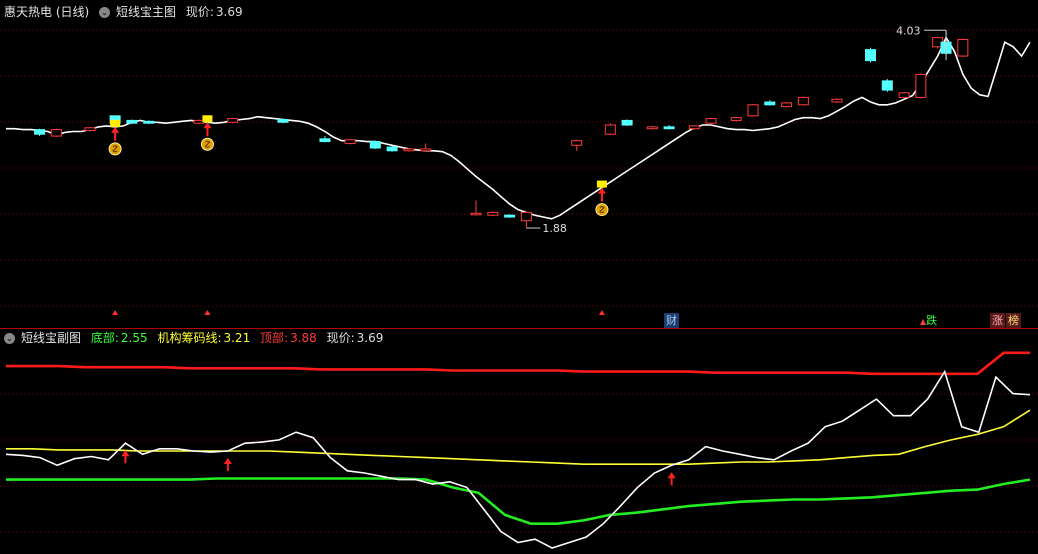  I want to click on inst-chip-line, so click(518, 437).